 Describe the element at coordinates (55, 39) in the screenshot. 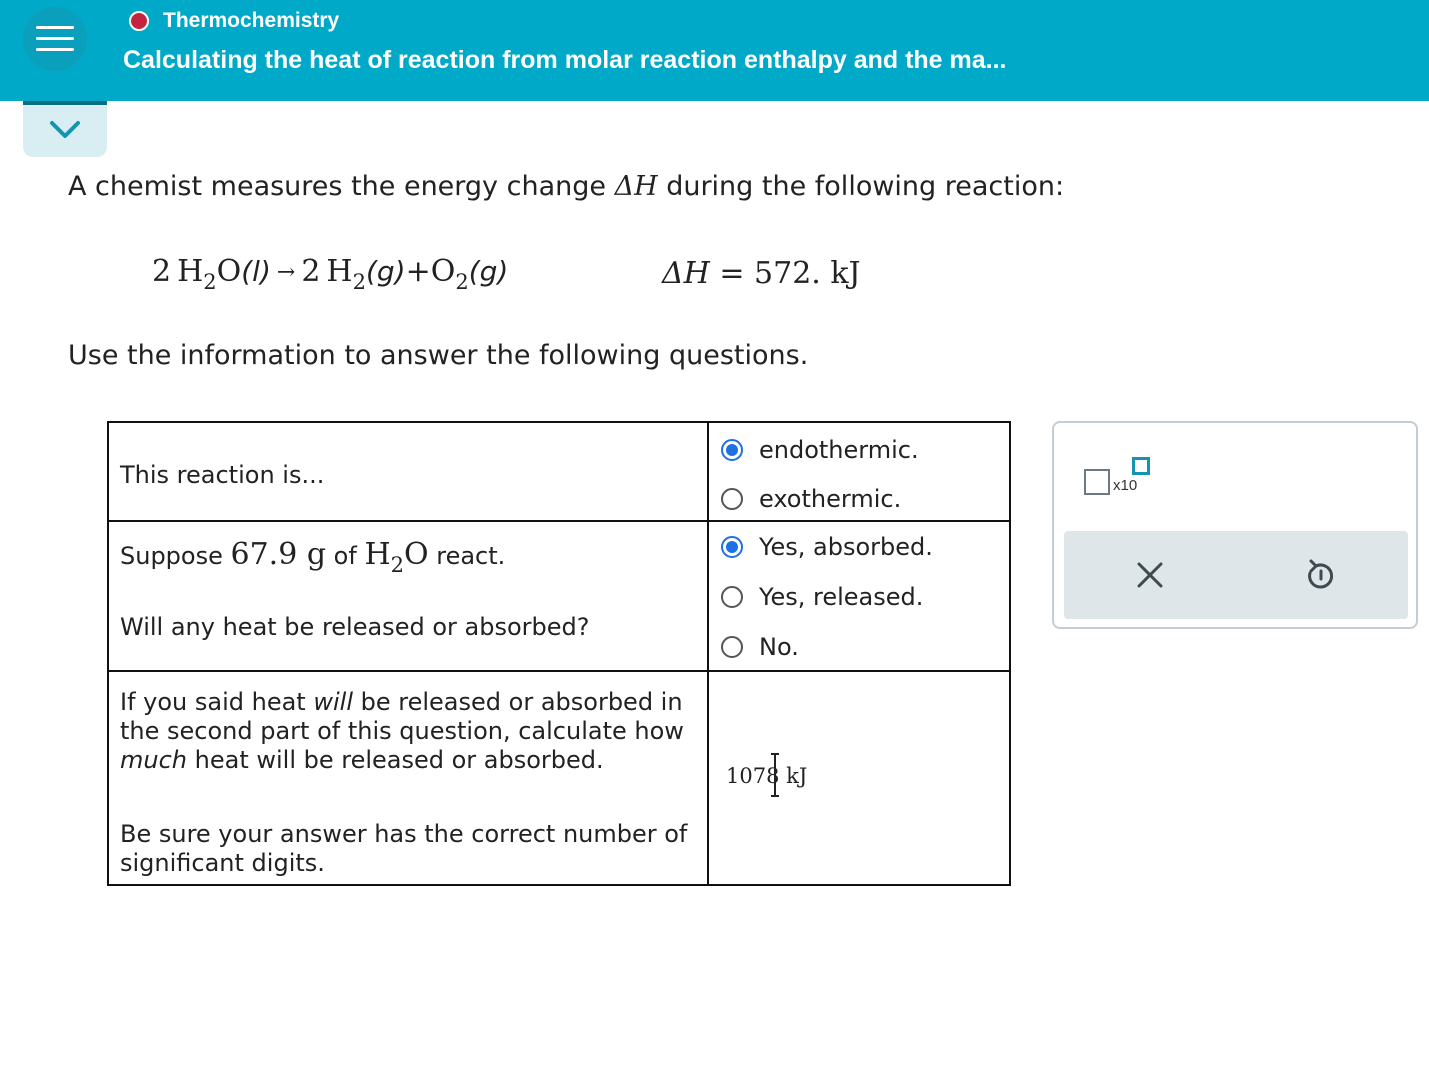

I see `menu-button` at that location.